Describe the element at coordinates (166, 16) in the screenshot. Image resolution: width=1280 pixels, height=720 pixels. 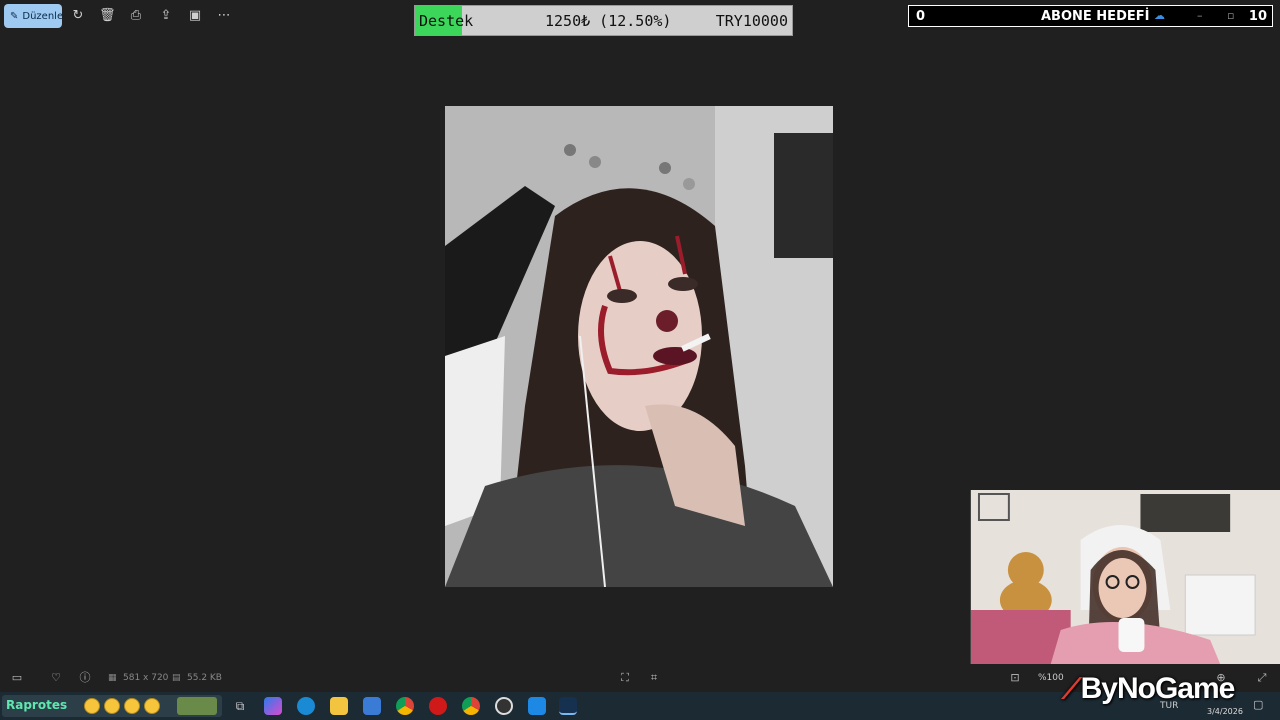
I see `share-icon: ⇪` at that location.